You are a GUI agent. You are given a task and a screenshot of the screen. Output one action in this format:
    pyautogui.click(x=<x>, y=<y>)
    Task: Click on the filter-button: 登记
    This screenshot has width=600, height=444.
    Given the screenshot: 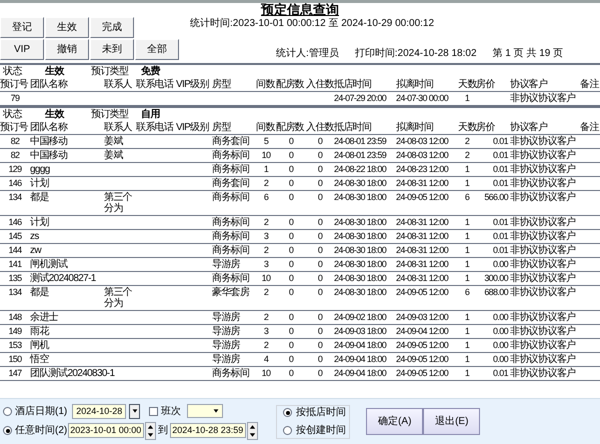 What is the action you would take?
    pyautogui.click(x=22, y=27)
    